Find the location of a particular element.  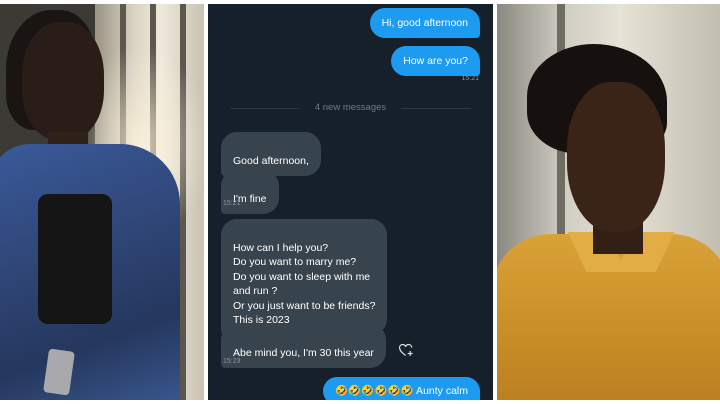

message-text: Good afternoon, is located at coordinates (271, 161).